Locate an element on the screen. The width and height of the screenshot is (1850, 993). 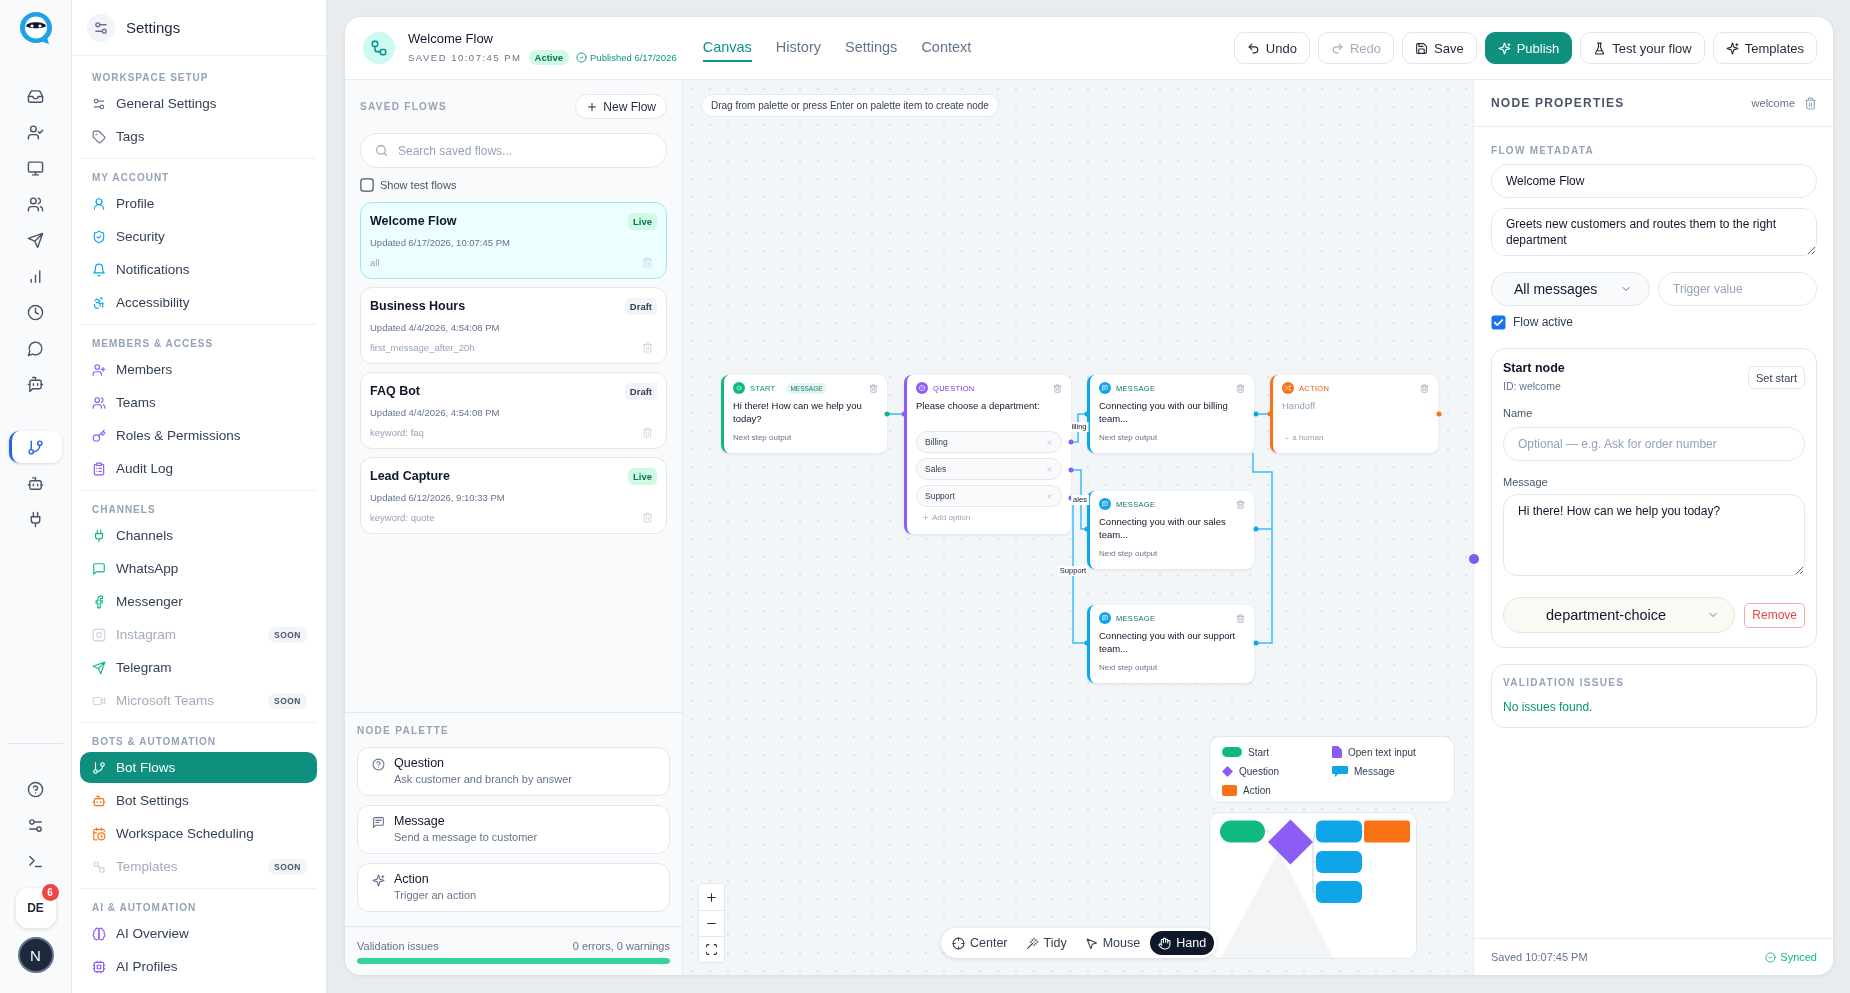
settings-nav-item: Telegram is located at coordinates (198, 667).